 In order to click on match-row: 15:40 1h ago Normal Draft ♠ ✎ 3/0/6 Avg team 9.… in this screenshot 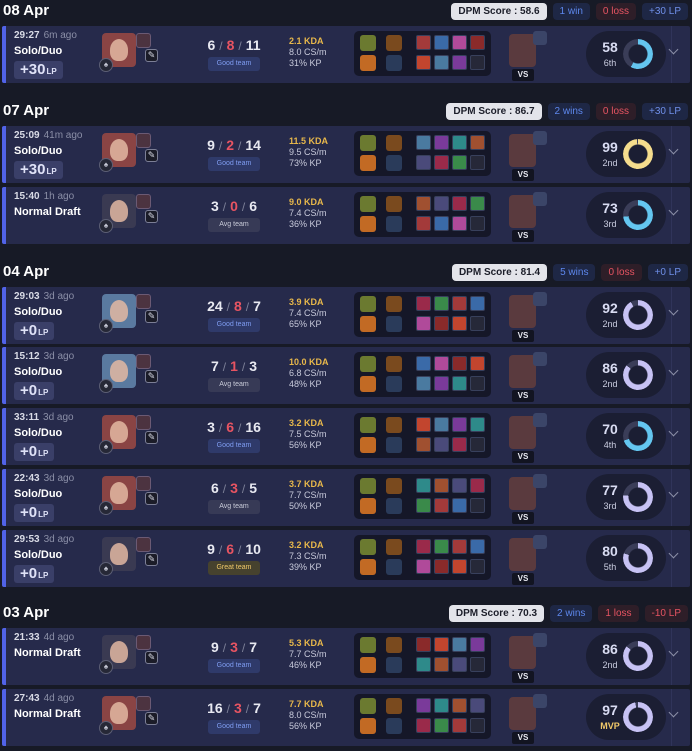, I will do `click(346, 215)`.